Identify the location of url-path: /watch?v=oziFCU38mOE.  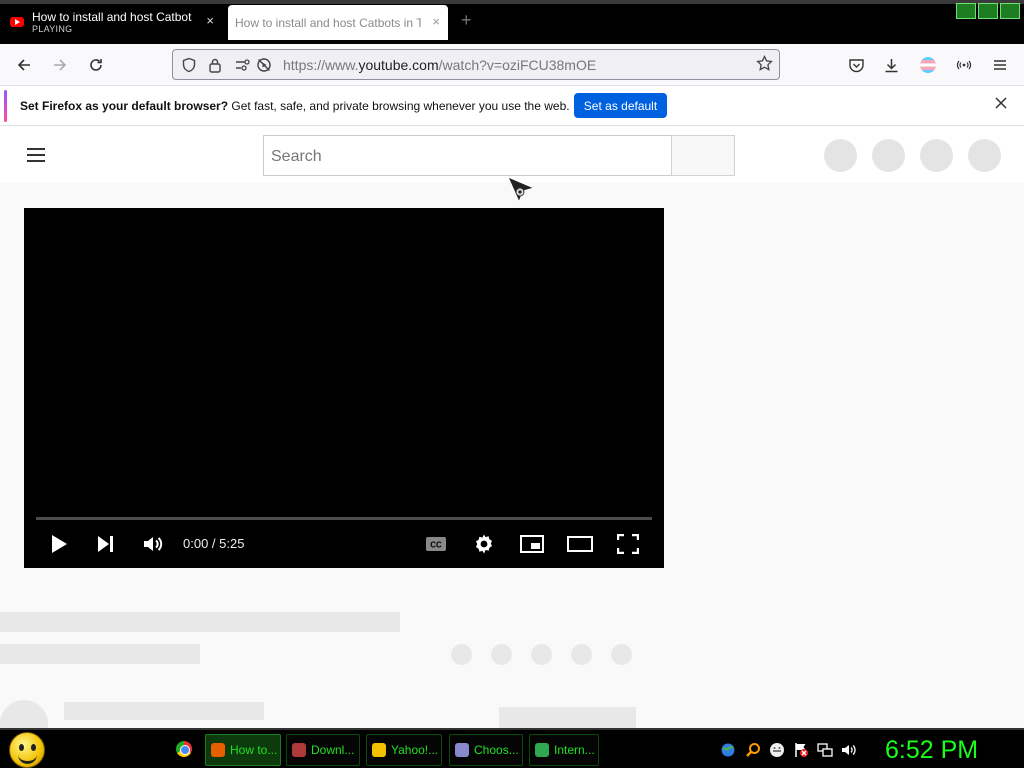
(517, 65).